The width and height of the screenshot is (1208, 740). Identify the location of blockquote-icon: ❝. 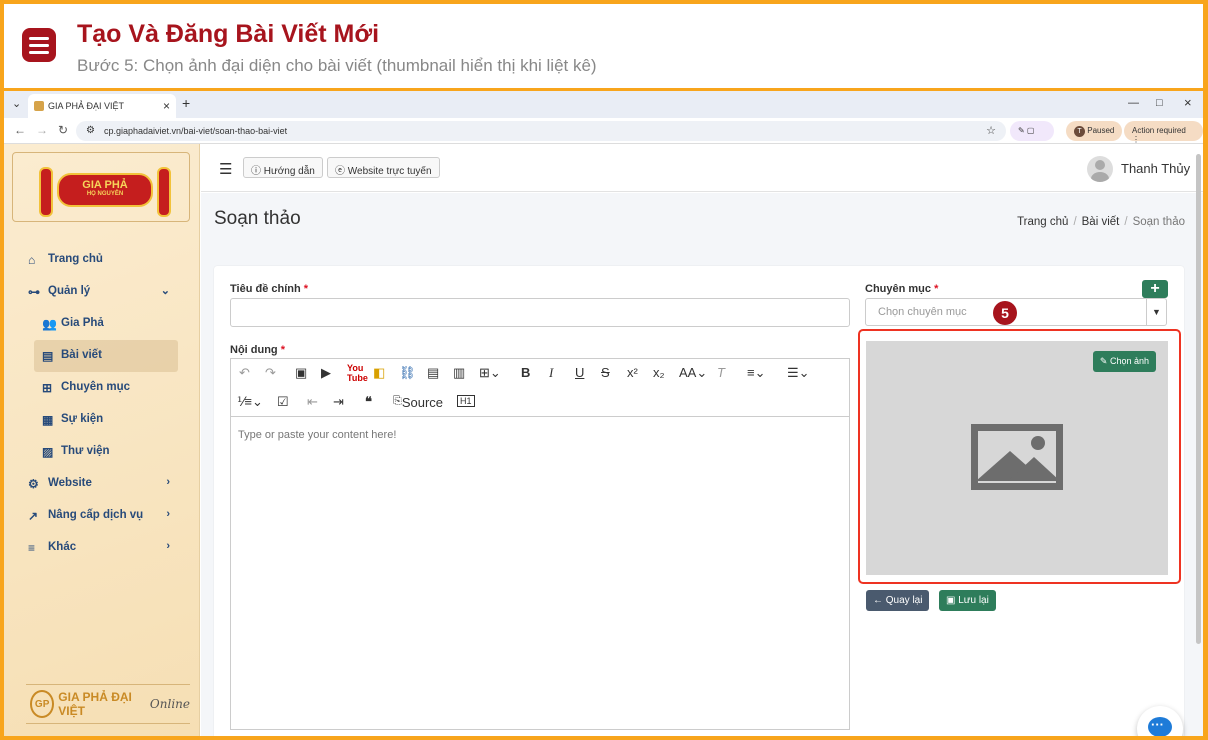
(368, 402).